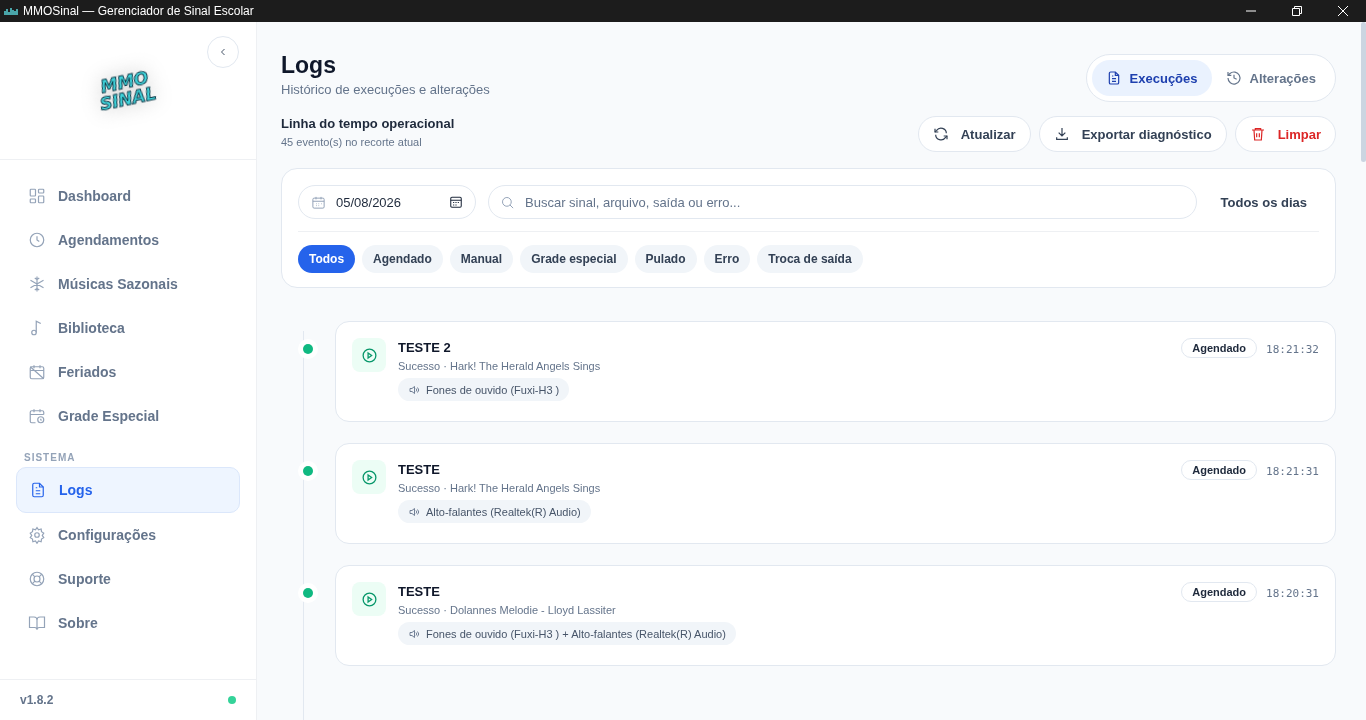 The width and height of the screenshot is (1366, 720). What do you see at coordinates (1257, 134) in the screenshot?
I see `trash-icon` at bounding box center [1257, 134].